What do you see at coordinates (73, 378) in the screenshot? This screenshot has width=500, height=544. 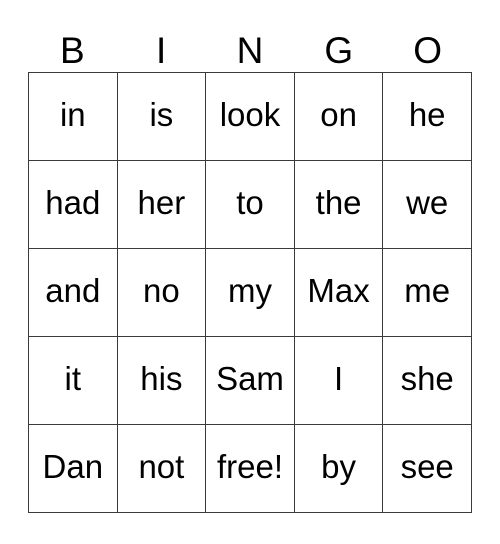 I see `bingo-cell-label: it` at bounding box center [73, 378].